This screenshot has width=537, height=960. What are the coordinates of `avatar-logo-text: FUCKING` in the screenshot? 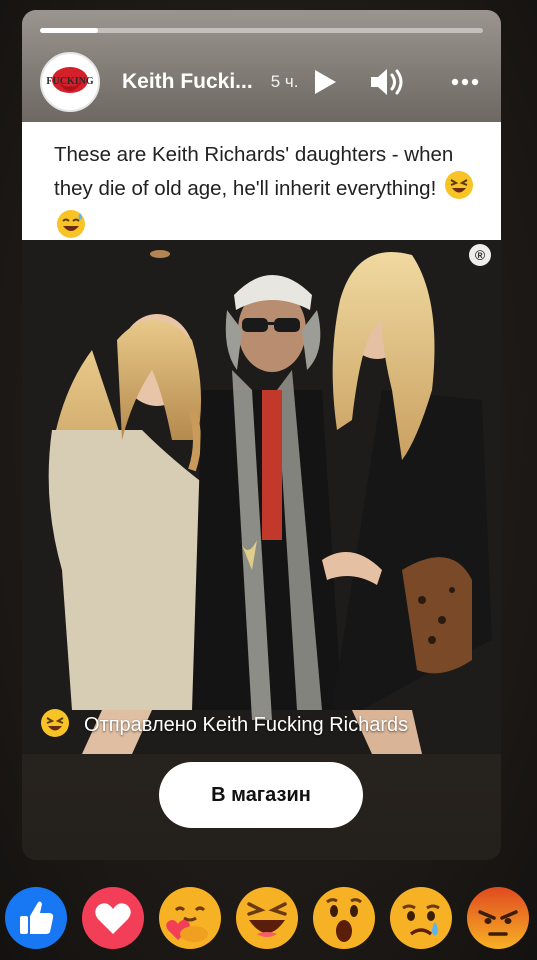 It's located at (69, 81).